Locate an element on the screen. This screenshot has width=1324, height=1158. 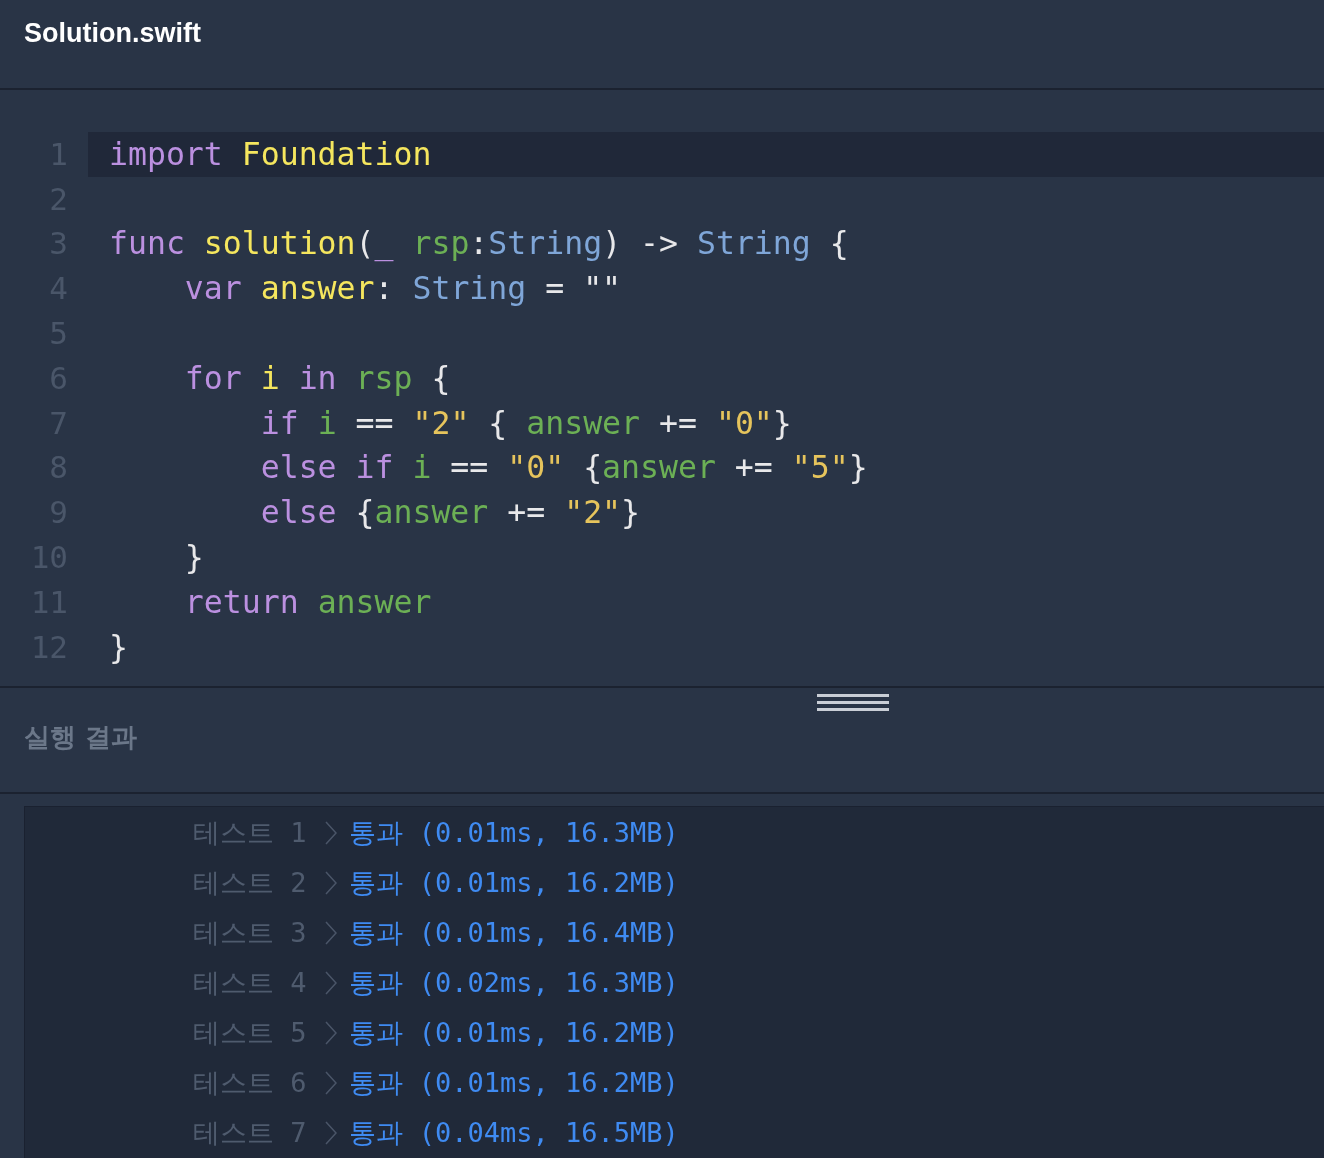
code-token: ( is located at coordinates (365, 243).